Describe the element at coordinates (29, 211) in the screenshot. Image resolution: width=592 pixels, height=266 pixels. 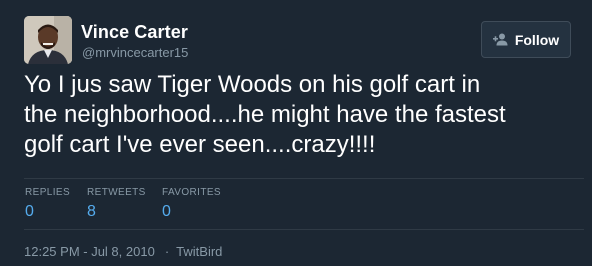
I see `replies-count: 0` at that location.